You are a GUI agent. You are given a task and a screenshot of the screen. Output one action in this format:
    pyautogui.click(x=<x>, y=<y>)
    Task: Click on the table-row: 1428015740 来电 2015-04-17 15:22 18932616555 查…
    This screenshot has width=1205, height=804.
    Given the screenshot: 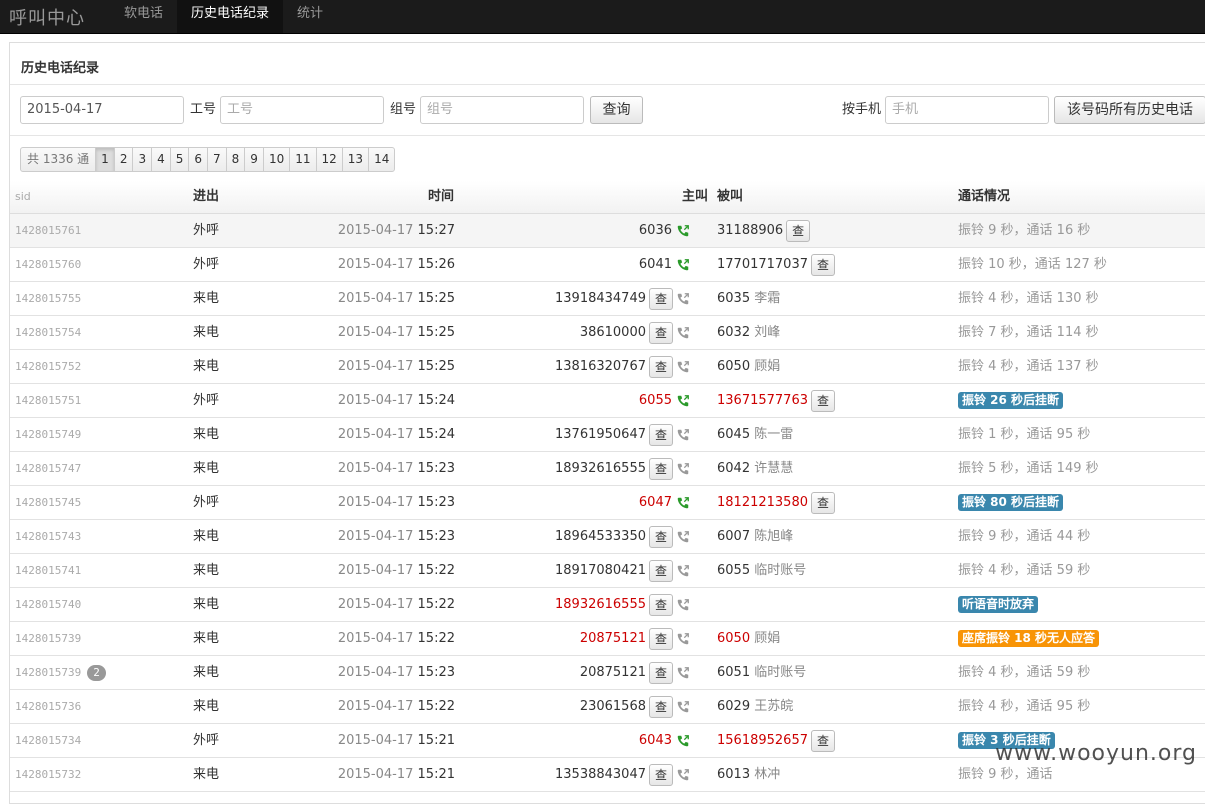 What is the action you would take?
    pyautogui.click(x=607, y=605)
    